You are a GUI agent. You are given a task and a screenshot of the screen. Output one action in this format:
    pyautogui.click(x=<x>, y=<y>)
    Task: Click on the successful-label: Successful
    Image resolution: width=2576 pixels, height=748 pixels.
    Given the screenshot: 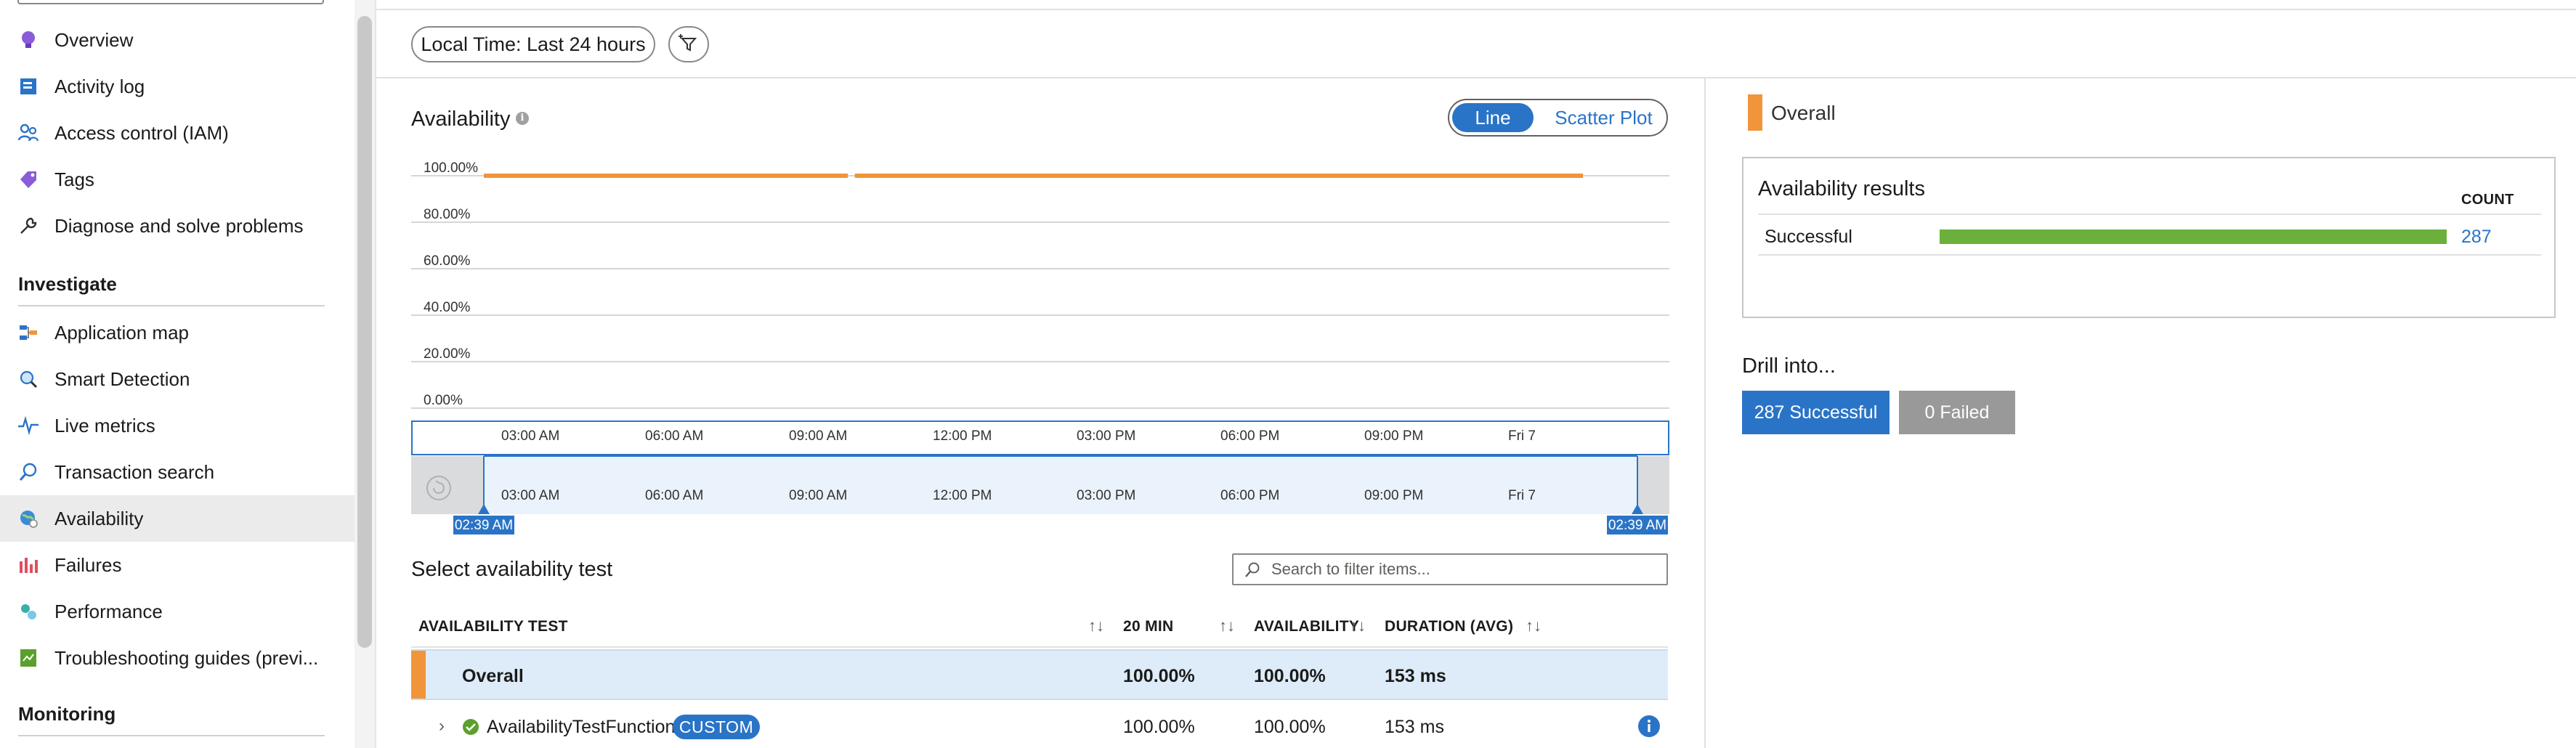 What is the action you would take?
    pyautogui.click(x=1808, y=237)
    